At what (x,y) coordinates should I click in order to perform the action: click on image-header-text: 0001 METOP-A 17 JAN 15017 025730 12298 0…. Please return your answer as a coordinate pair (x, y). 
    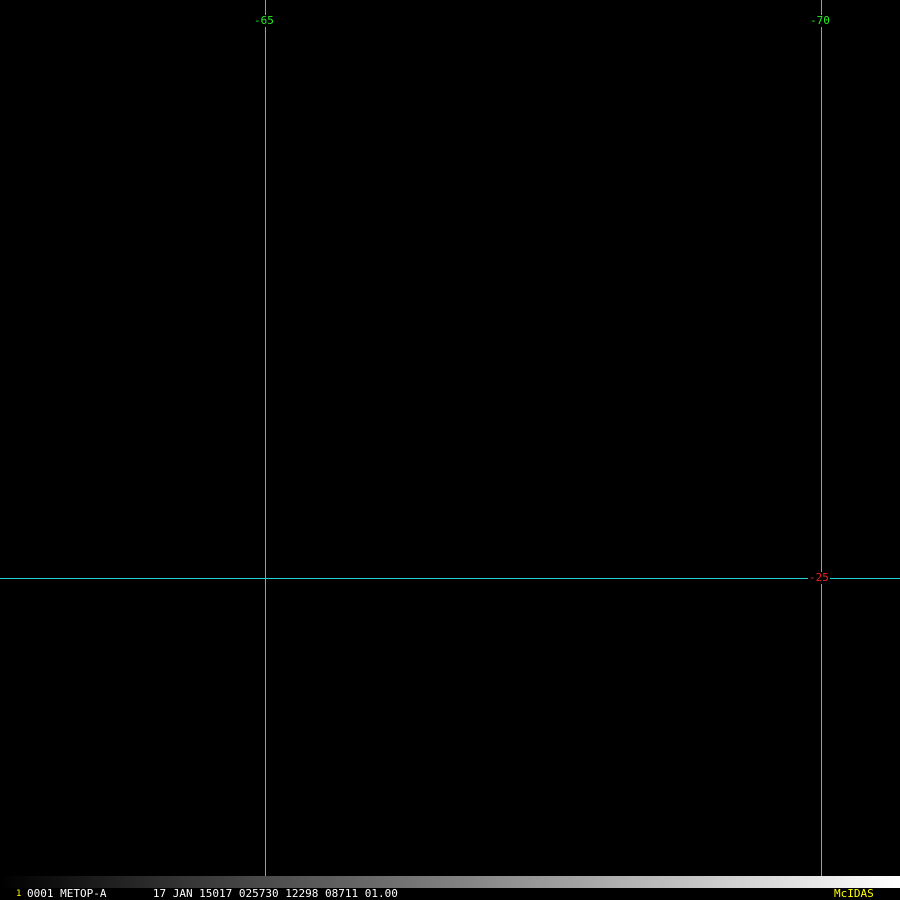
    Looking at the image, I should click on (212, 893).